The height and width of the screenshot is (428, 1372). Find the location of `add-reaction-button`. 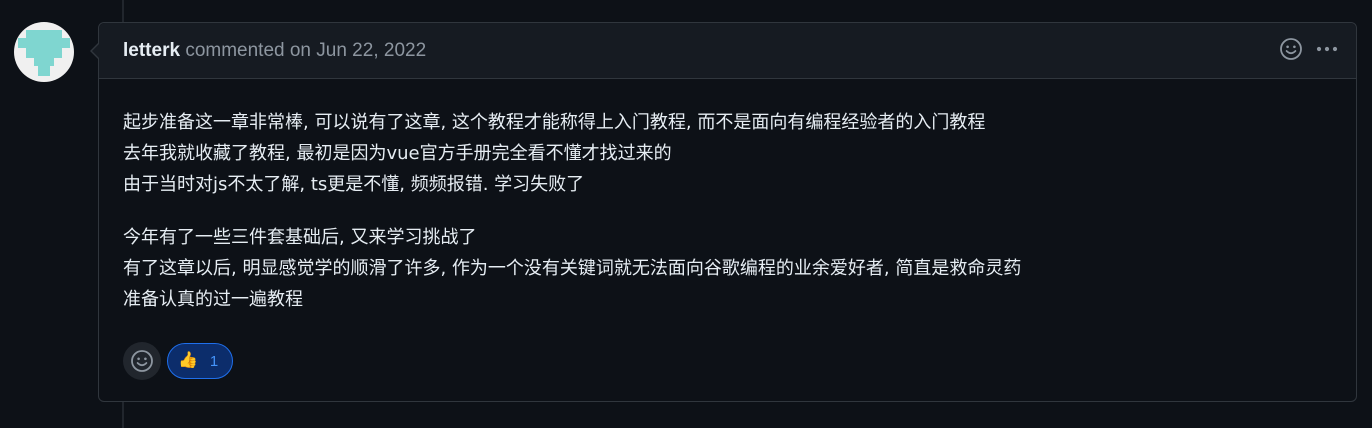

add-reaction-button is located at coordinates (1291, 49).